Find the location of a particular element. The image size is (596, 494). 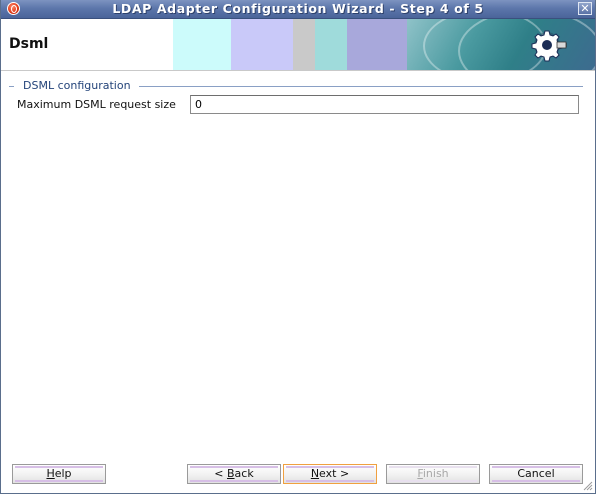

finish-button: Finish is located at coordinates (433, 474).